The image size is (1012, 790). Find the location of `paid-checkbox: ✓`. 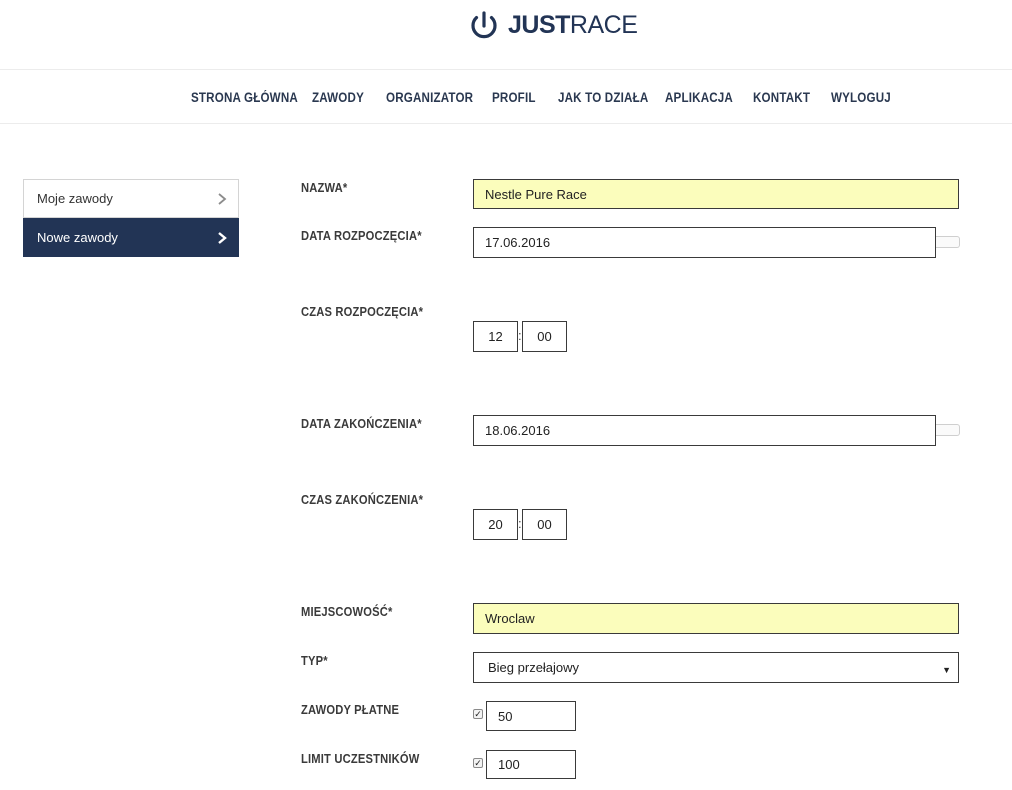

paid-checkbox: ✓ is located at coordinates (478, 714).